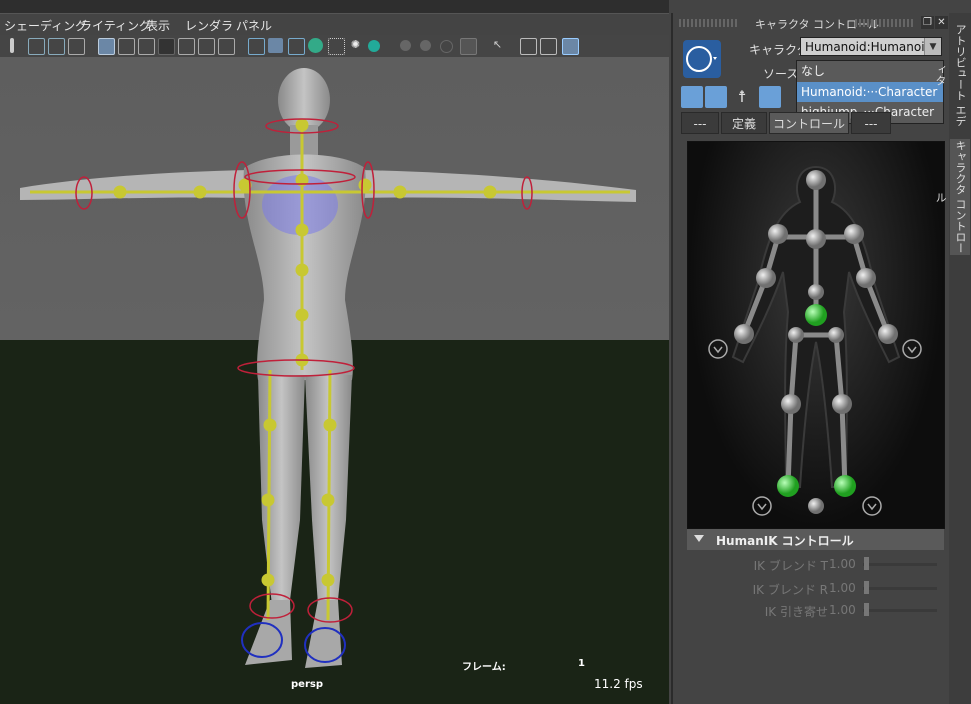 This screenshot has height=704, width=971. Describe the element at coordinates (468, 46) in the screenshot. I see `antialias-icon` at that location.